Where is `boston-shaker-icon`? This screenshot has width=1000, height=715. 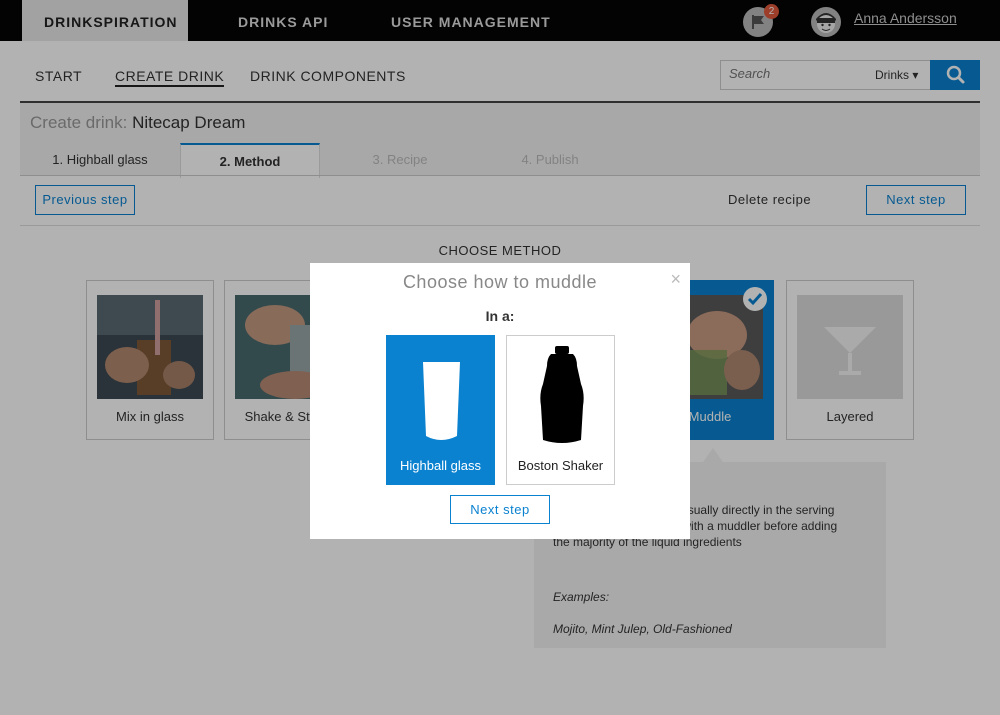
boston-shaker-icon is located at coordinates (562, 394).